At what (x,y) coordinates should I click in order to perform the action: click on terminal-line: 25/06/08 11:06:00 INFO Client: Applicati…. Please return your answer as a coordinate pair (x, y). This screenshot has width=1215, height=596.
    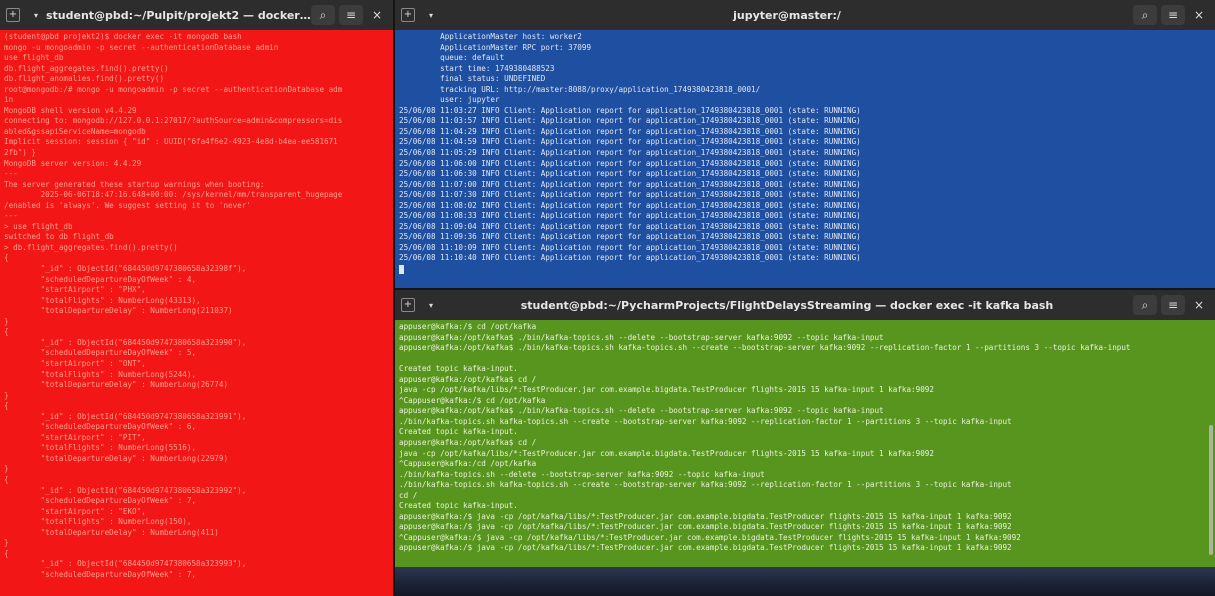
    Looking at the image, I should click on (630, 163).